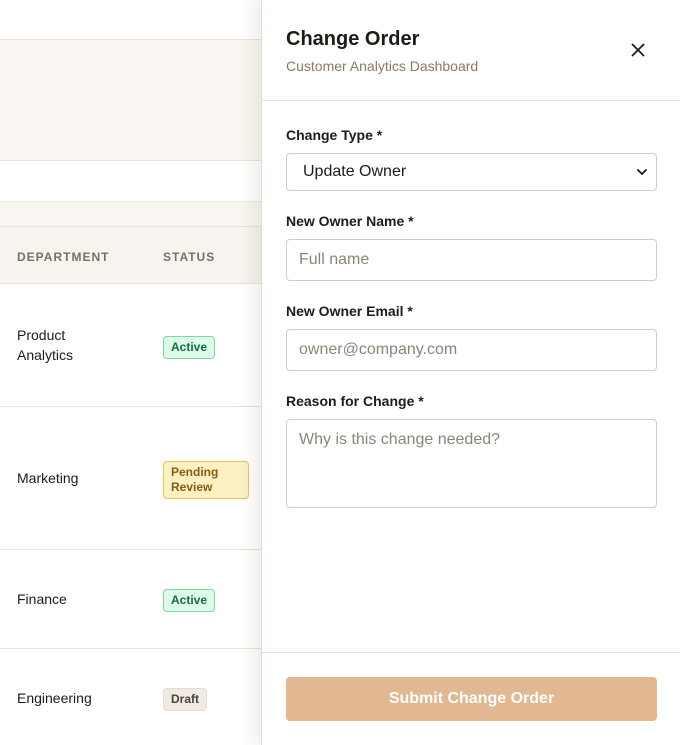 The height and width of the screenshot is (745, 680). I want to click on status-badge: Draft, so click(185, 699).